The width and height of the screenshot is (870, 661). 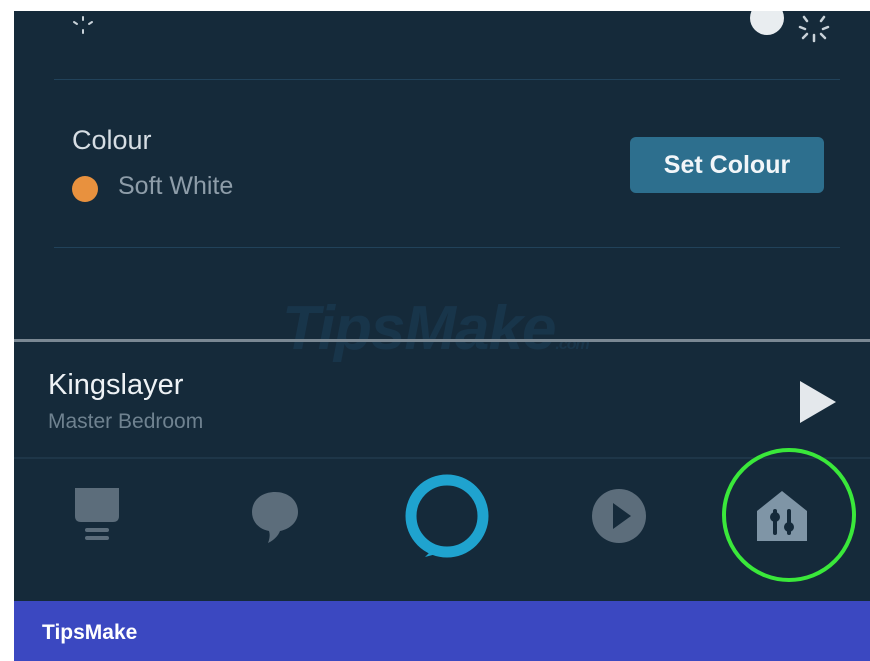 I want to click on nav-alexa-button, so click(x=447, y=516).